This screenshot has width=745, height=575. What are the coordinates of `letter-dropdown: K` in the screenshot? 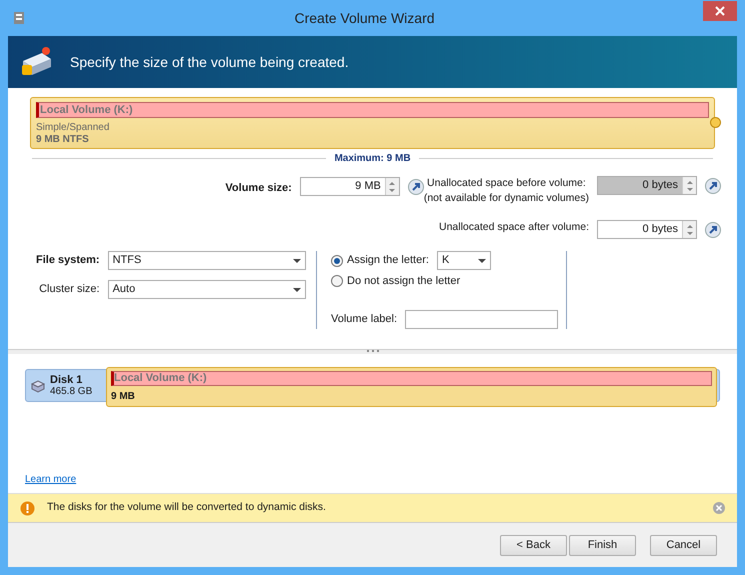 It's located at (463, 260).